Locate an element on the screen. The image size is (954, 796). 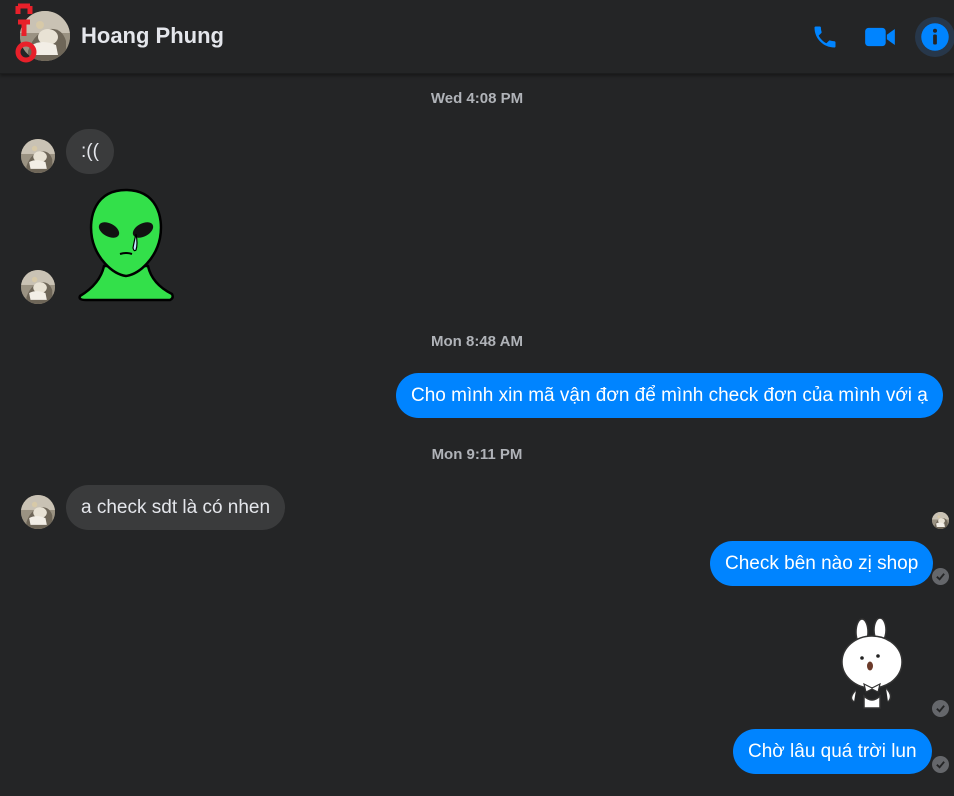
video-camera-icon is located at coordinates (880, 37).